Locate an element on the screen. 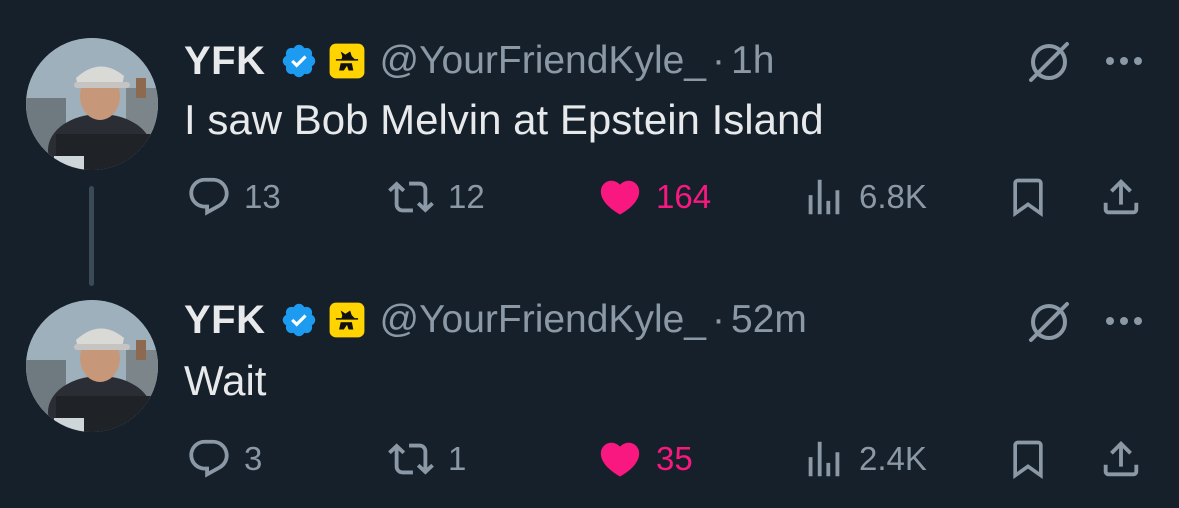 This screenshot has height=508, width=1179. reply-count: 3 is located at coordinates (253, 458).